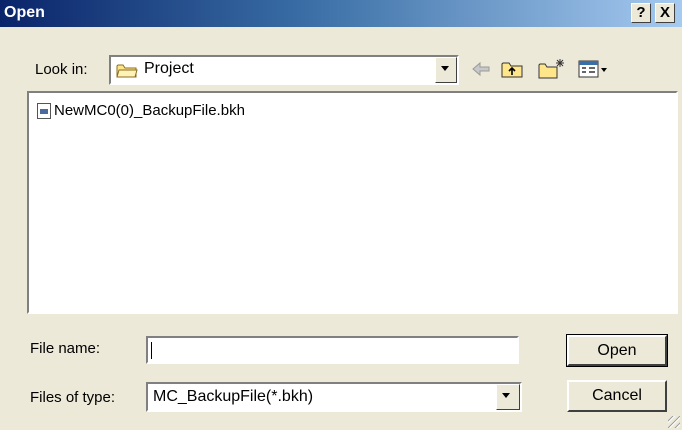 The width and height of the screenshot is (682, 430). I want to click on up-folder-icon, so click(512, 69).